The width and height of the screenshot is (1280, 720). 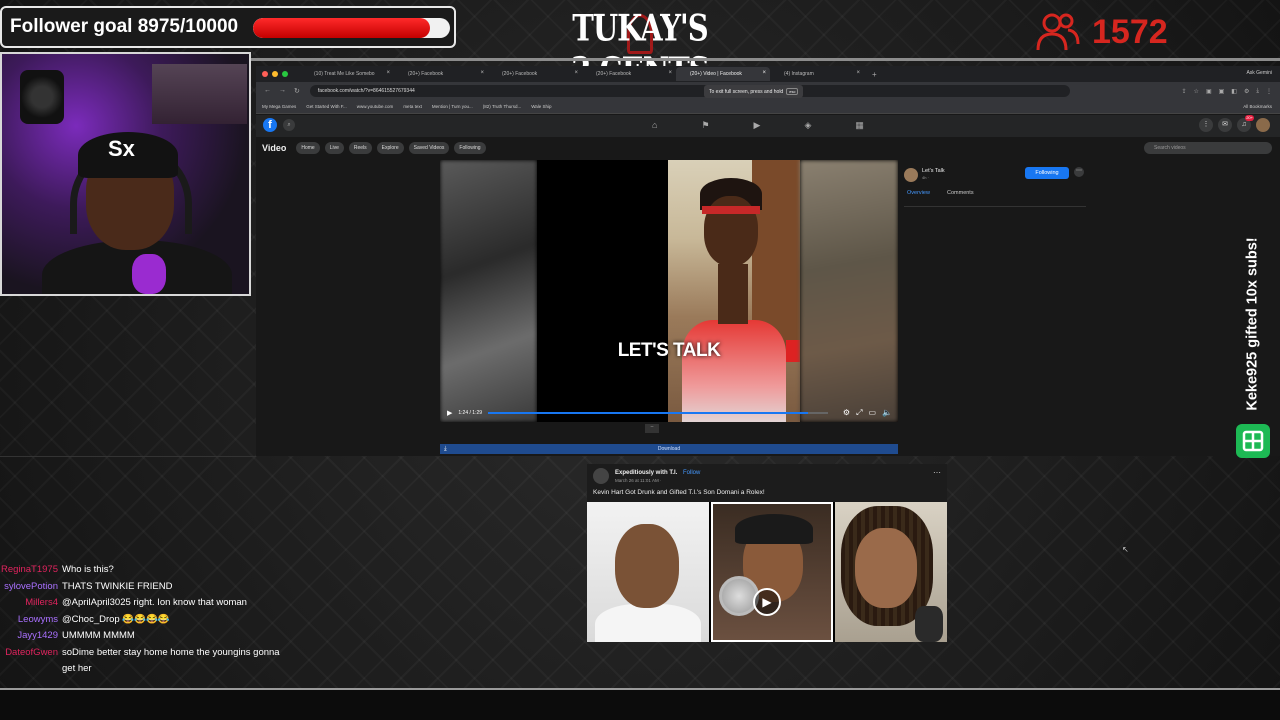 What do you see at coordinates (807, 125) in the screenshot?
I see `marketplace-icon: ◈` at bounding box center [807, 125].